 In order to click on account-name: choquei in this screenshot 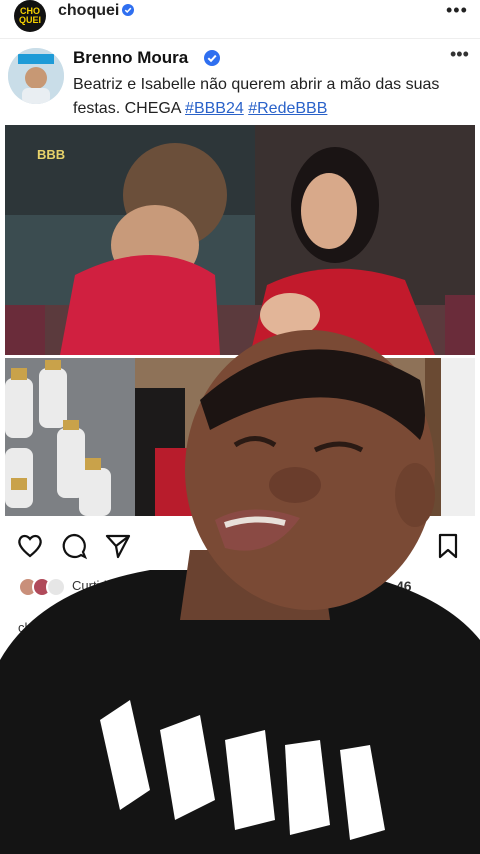, I will do `click(88, 11)`.